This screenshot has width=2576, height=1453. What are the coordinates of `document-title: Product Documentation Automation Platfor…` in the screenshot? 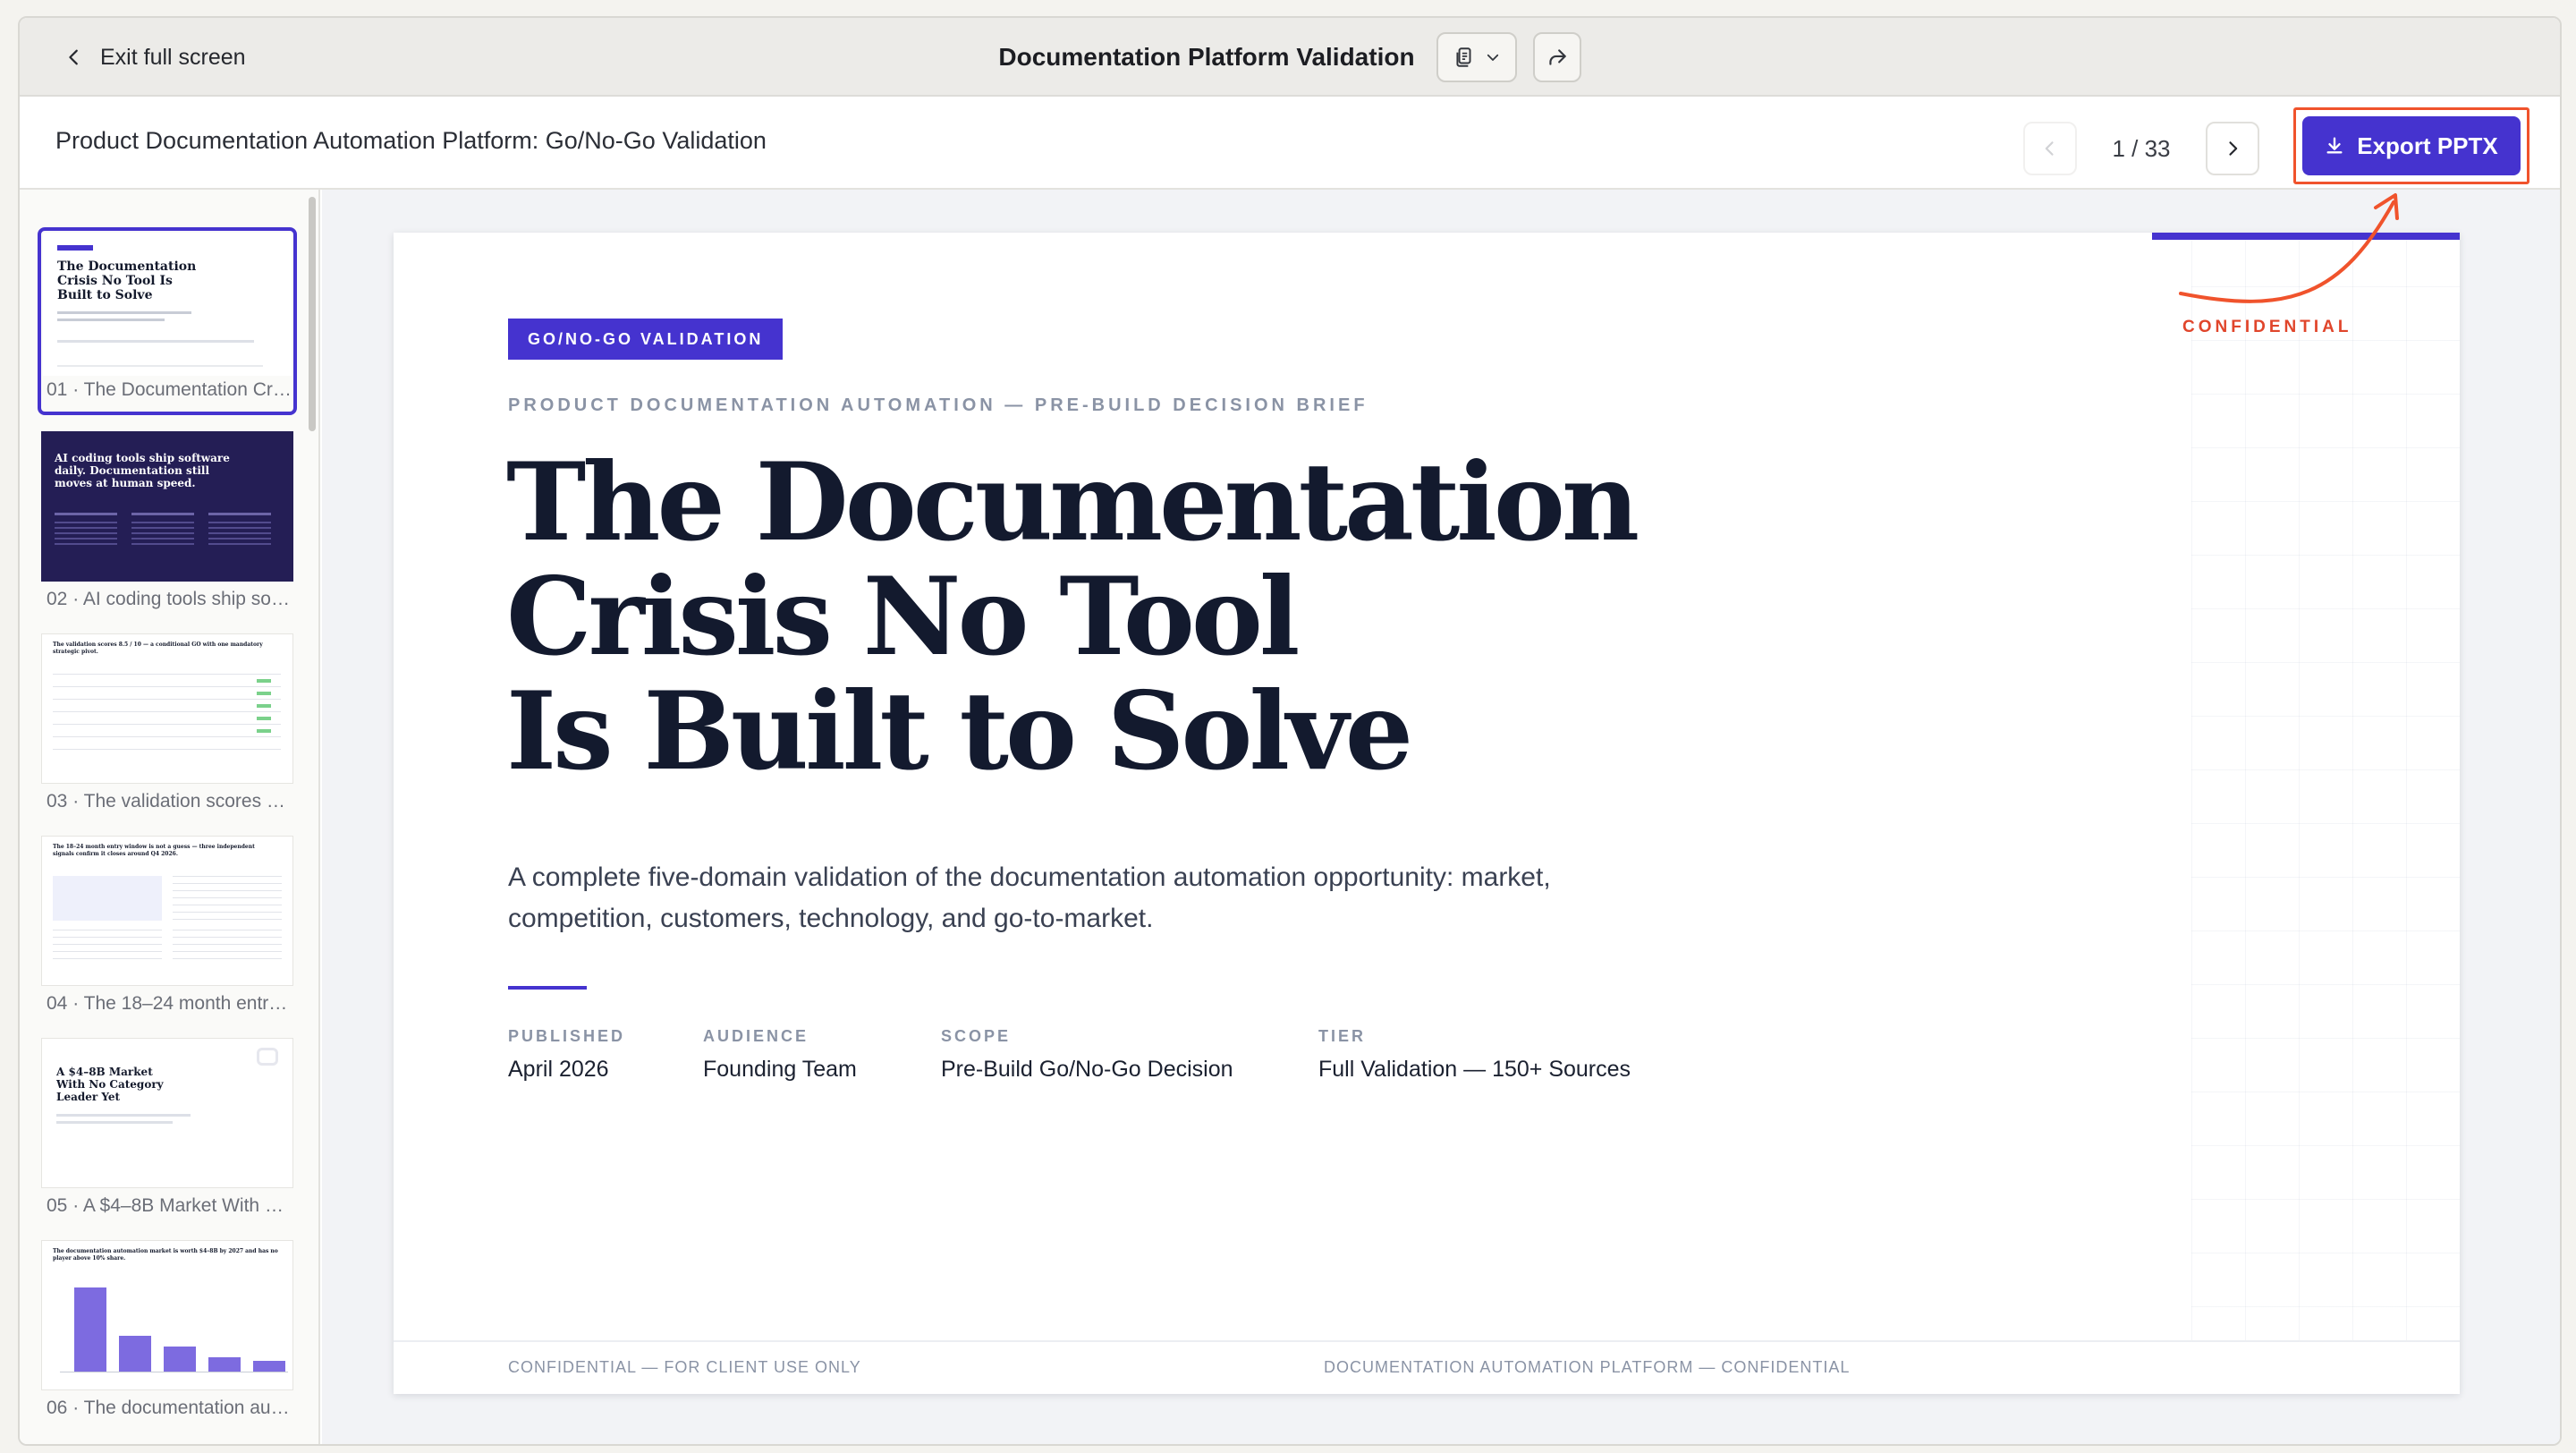 It's located at (411, 140).